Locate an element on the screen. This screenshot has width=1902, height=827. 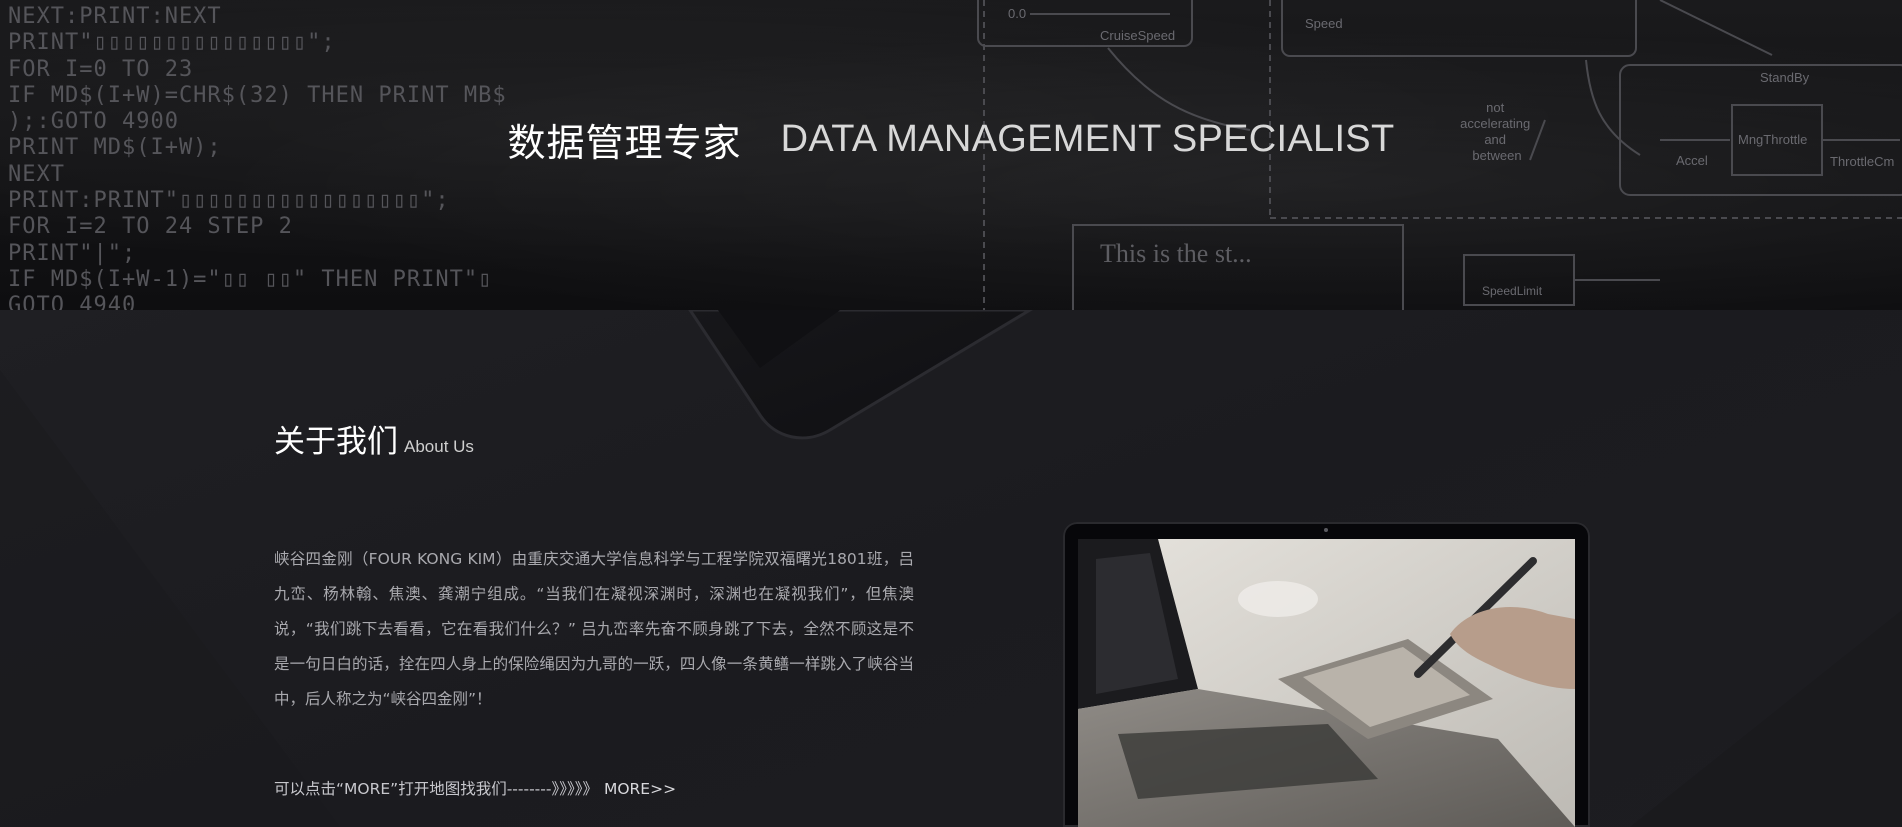
code-line: PRINT"▯▯▯▯▯▯▯▯▯▯▯▯▯▯▯"; is located at coordinates (172, 43).